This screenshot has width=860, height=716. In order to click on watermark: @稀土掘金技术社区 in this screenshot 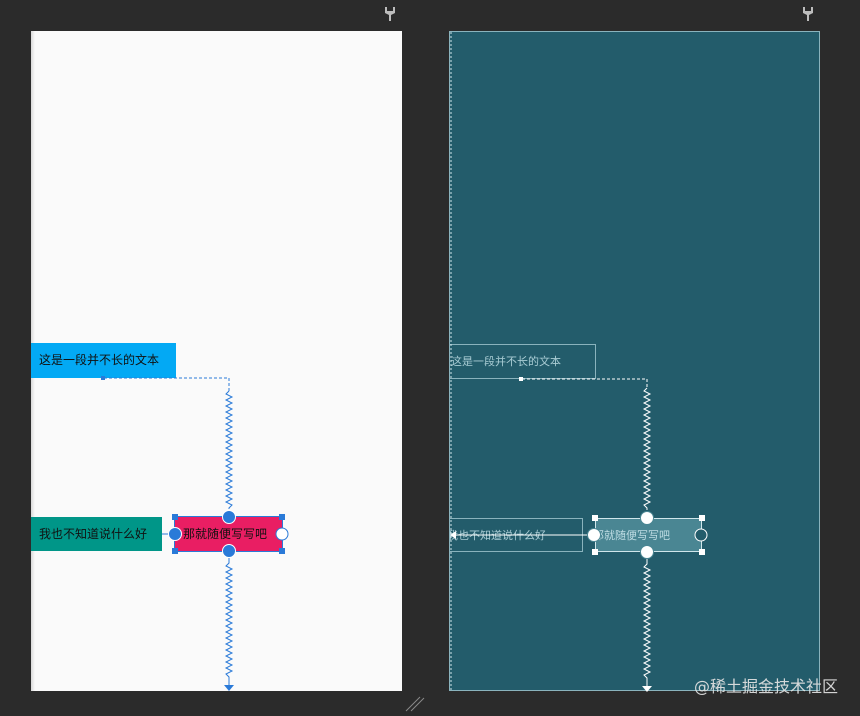, I will do `click(765, 686)`.